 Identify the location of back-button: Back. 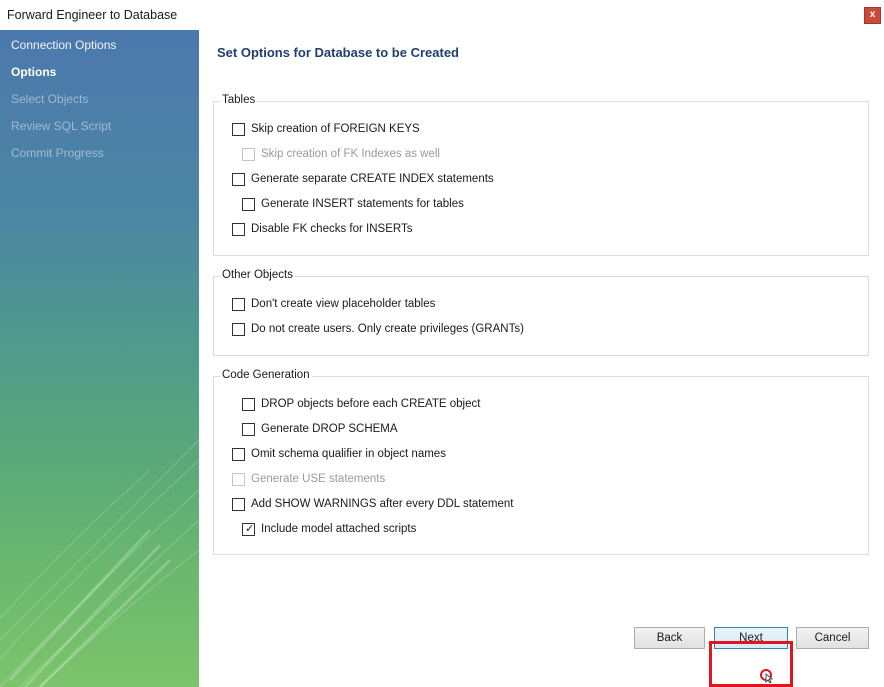
(669, 638).